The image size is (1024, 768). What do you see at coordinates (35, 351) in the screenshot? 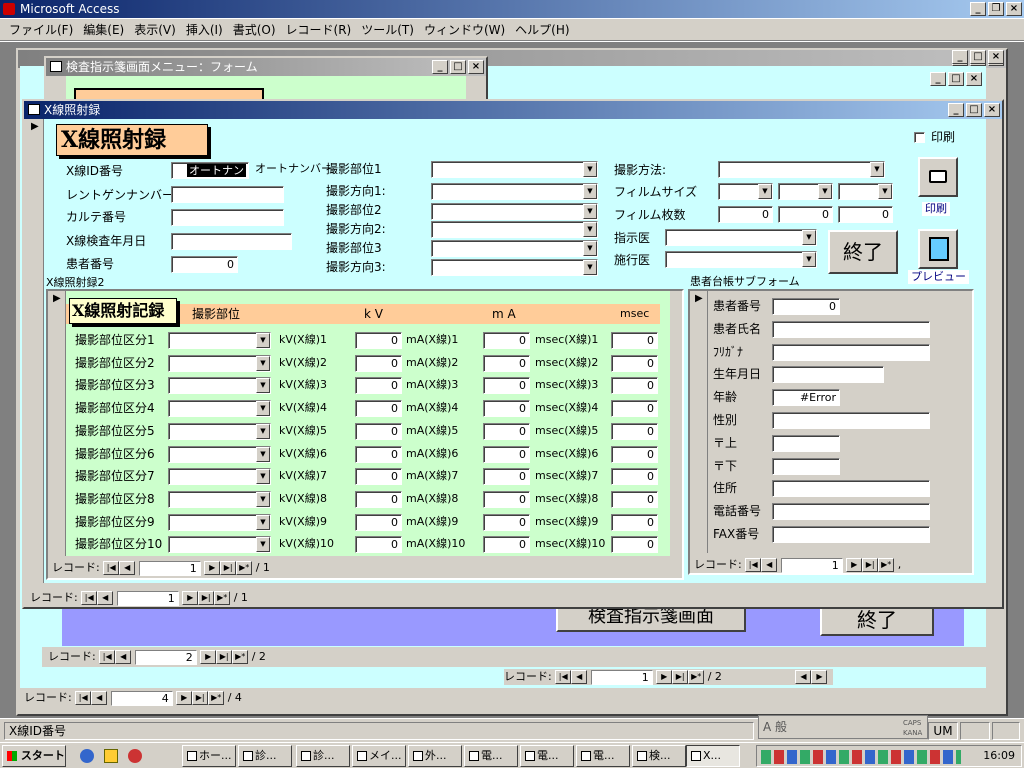
I see `record-selector: ▶` at bounding box center [35, 351].